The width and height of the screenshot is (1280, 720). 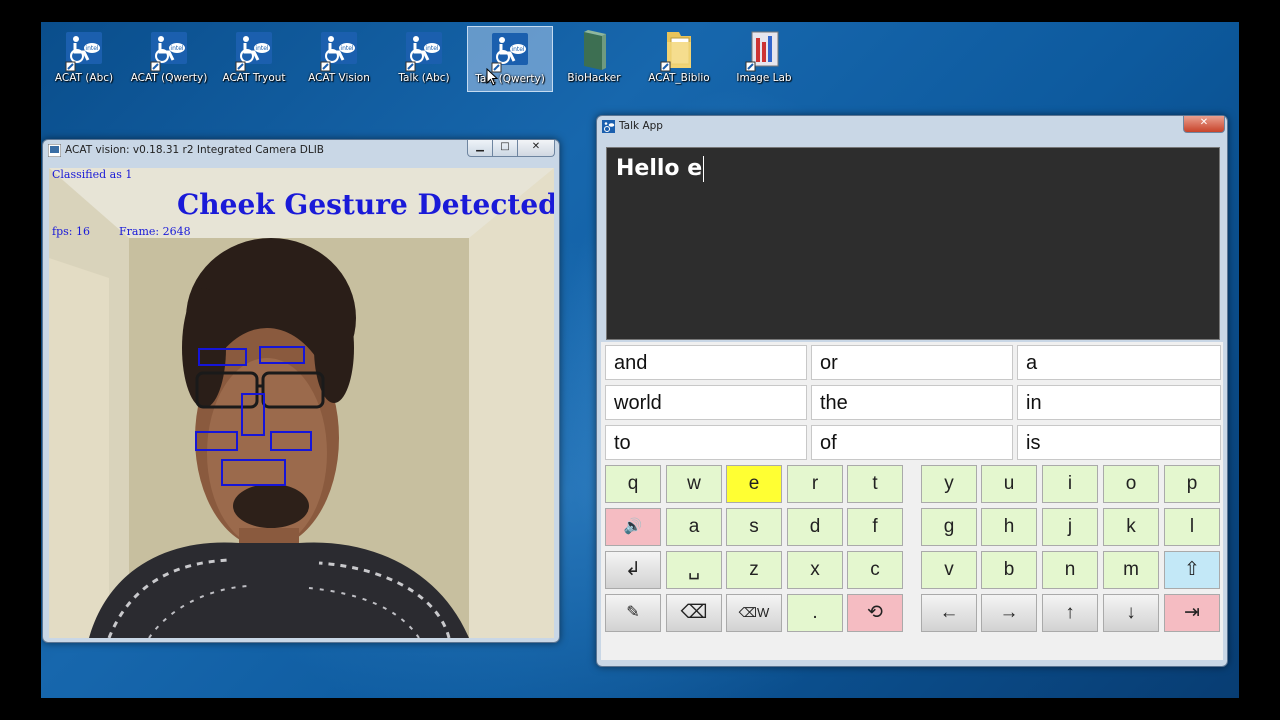 What do you see at coordinates (875, 484) in the screenshot?
I see `key-t: t` at bounding box center [875, 484].